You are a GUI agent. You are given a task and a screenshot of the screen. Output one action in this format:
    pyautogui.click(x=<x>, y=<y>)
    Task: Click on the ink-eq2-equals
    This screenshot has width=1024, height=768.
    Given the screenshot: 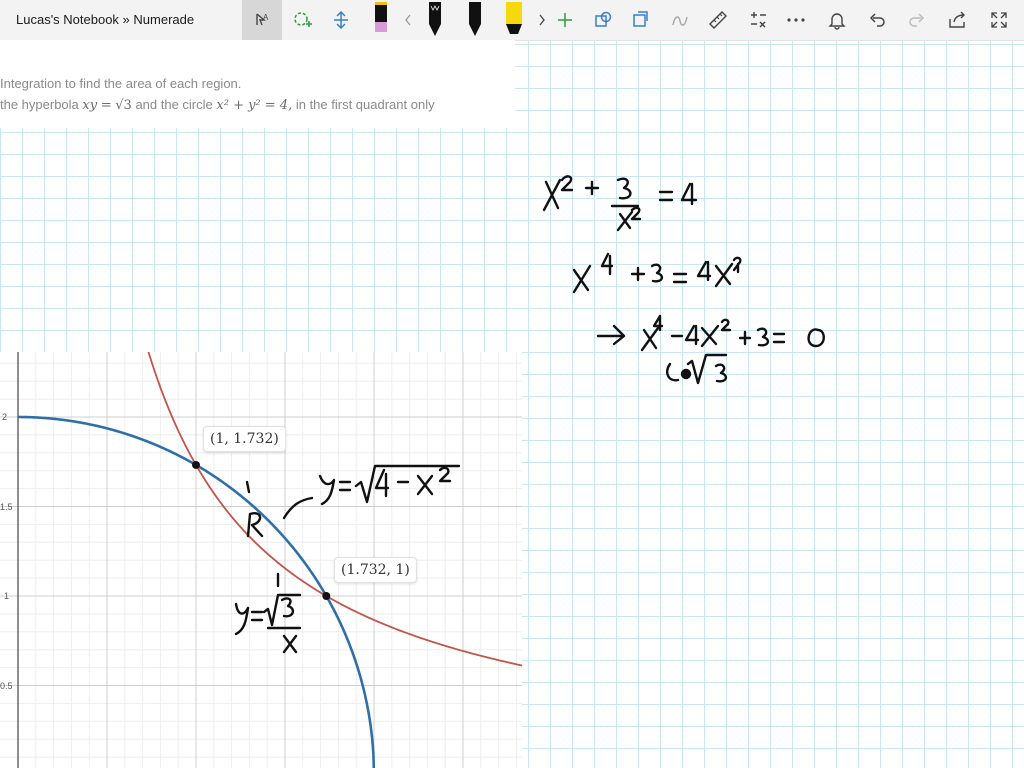 What is the action you would take?
    pyautogui.click(x=680, y=278)
    